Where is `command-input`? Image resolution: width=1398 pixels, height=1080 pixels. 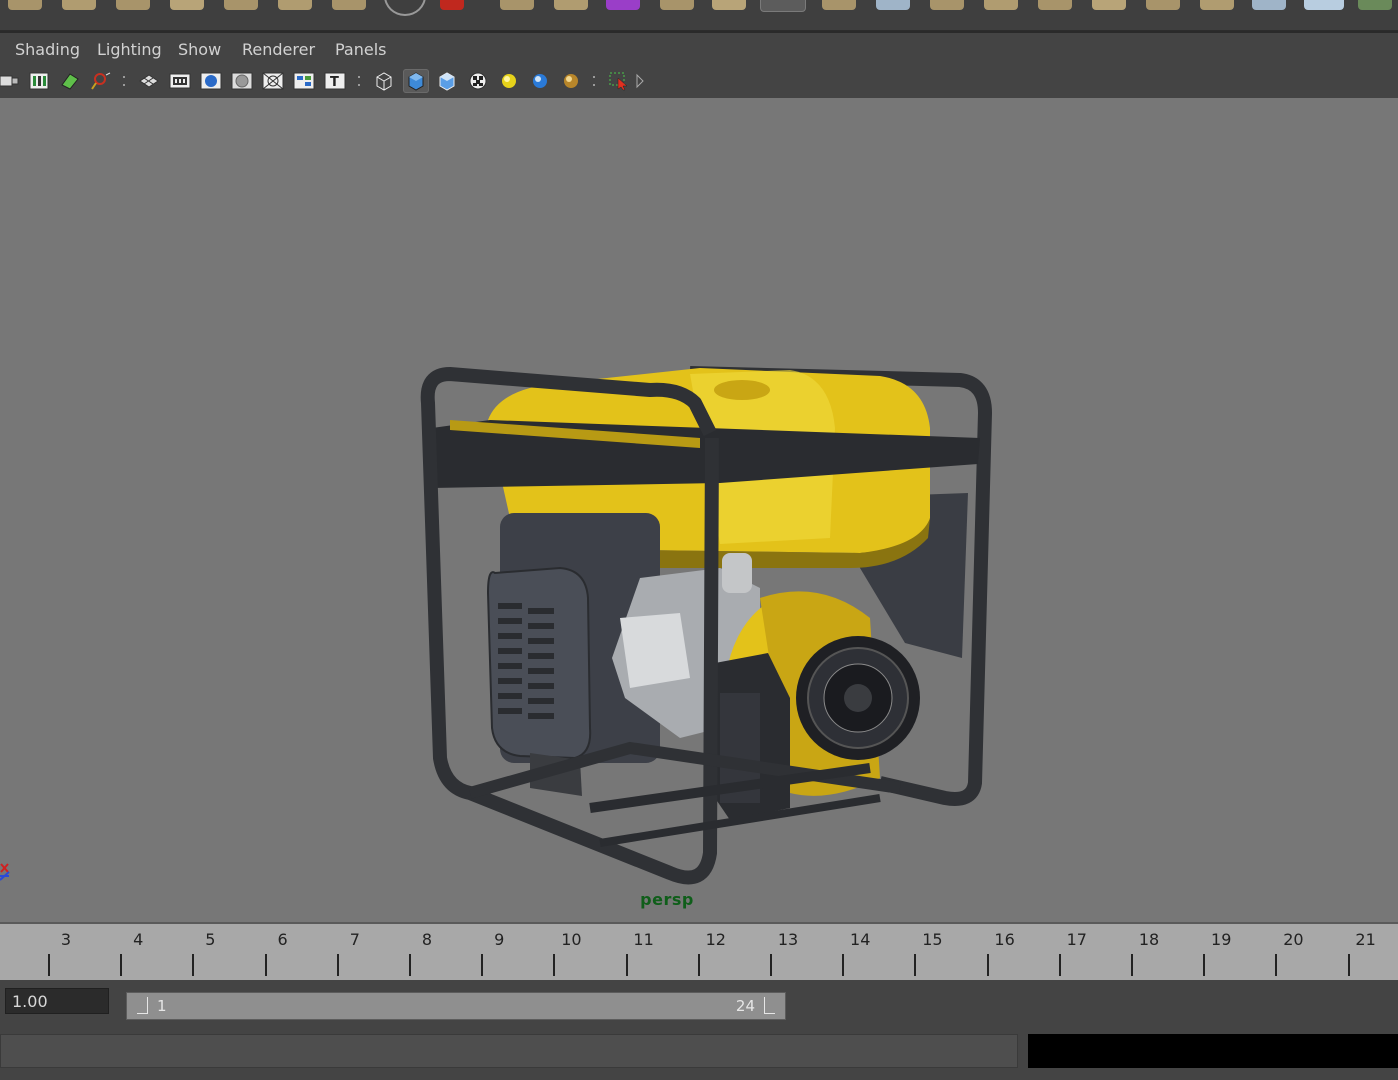 command-input is located at coordinates (509, 1051).